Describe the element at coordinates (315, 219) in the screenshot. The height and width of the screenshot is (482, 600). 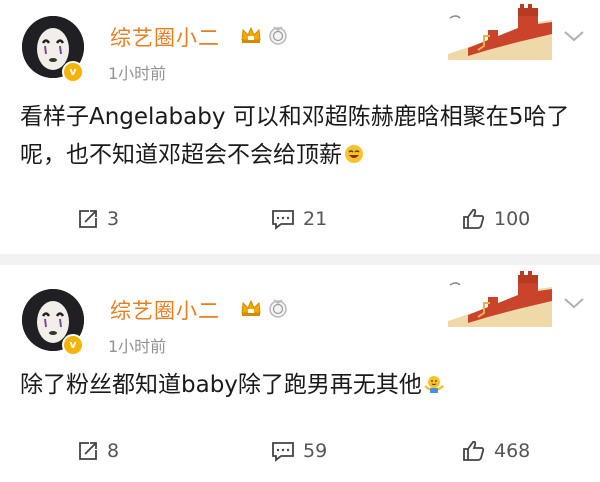
I see `comment-count: 21` at that location.